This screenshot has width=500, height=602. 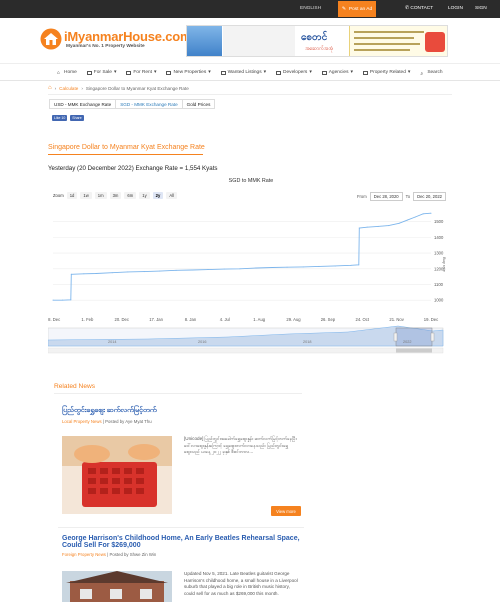 What do you see at coordinates (191, 319) in the screenshot?
I see `x-tick-label: 8. Jan` at bounding box center [191, 319].